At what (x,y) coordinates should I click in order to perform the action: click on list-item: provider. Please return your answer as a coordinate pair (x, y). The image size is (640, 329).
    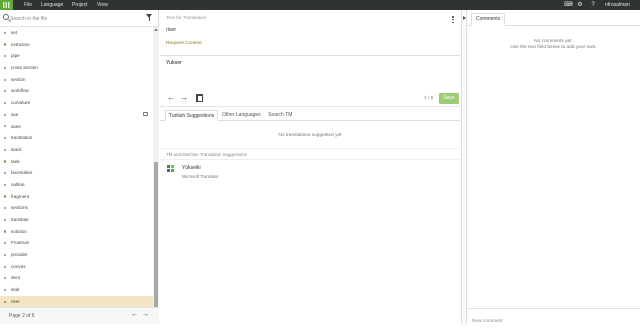
    Looking at the image, I should click on (76, 255).